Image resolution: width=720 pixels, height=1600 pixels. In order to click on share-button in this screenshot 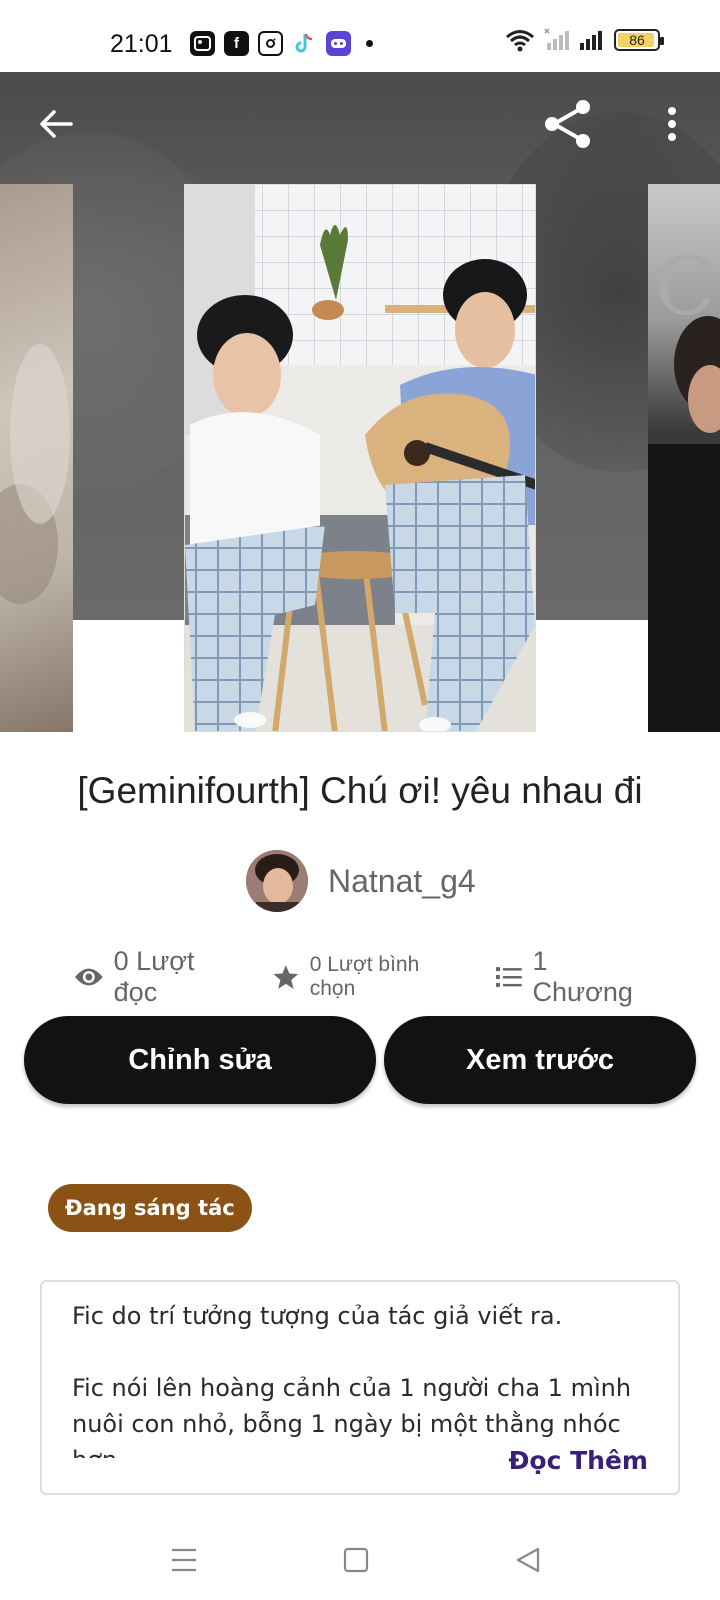, I will do `click(568, 124)`.